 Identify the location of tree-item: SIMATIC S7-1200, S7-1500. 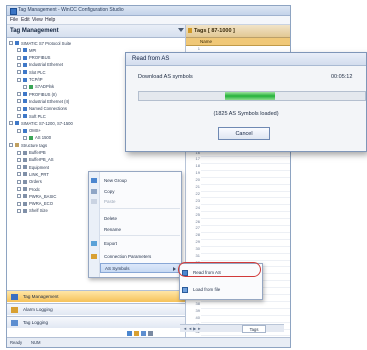
(41, 123).